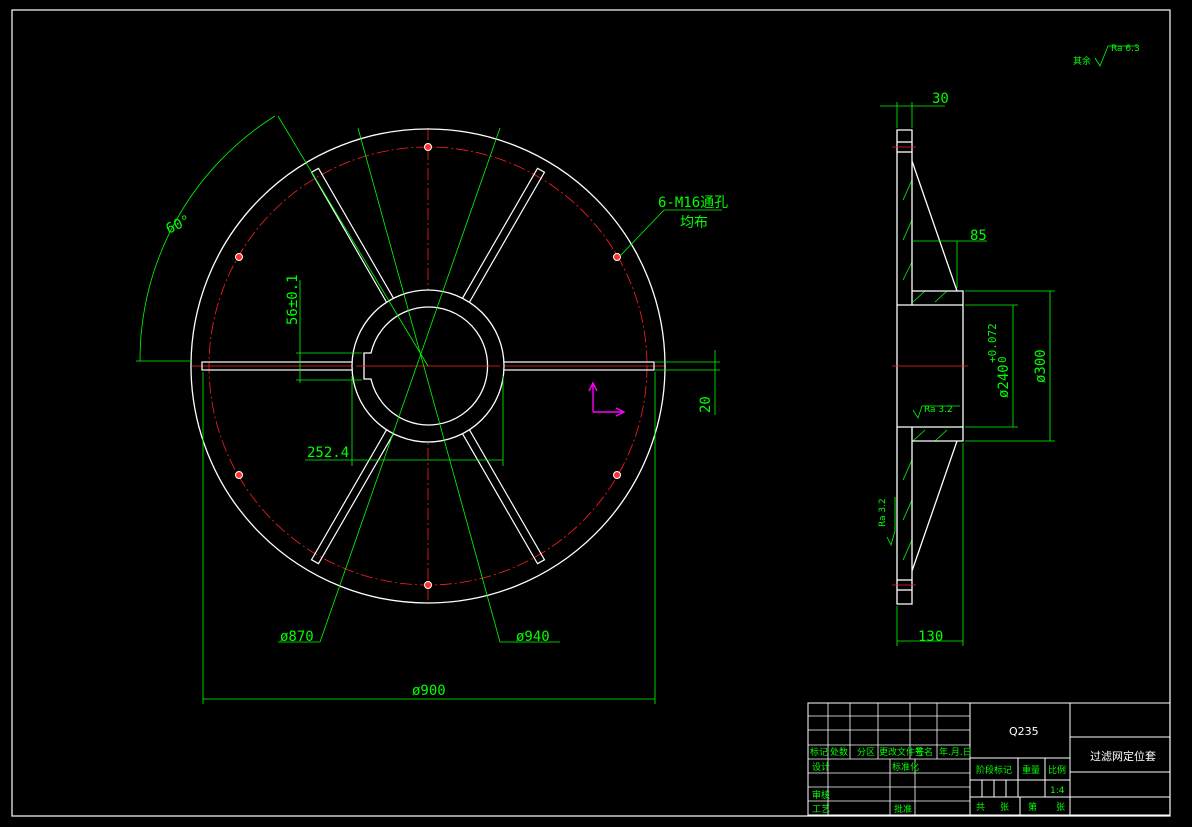  I want to click on bolt-hole-lower-right, so click(617, 475).